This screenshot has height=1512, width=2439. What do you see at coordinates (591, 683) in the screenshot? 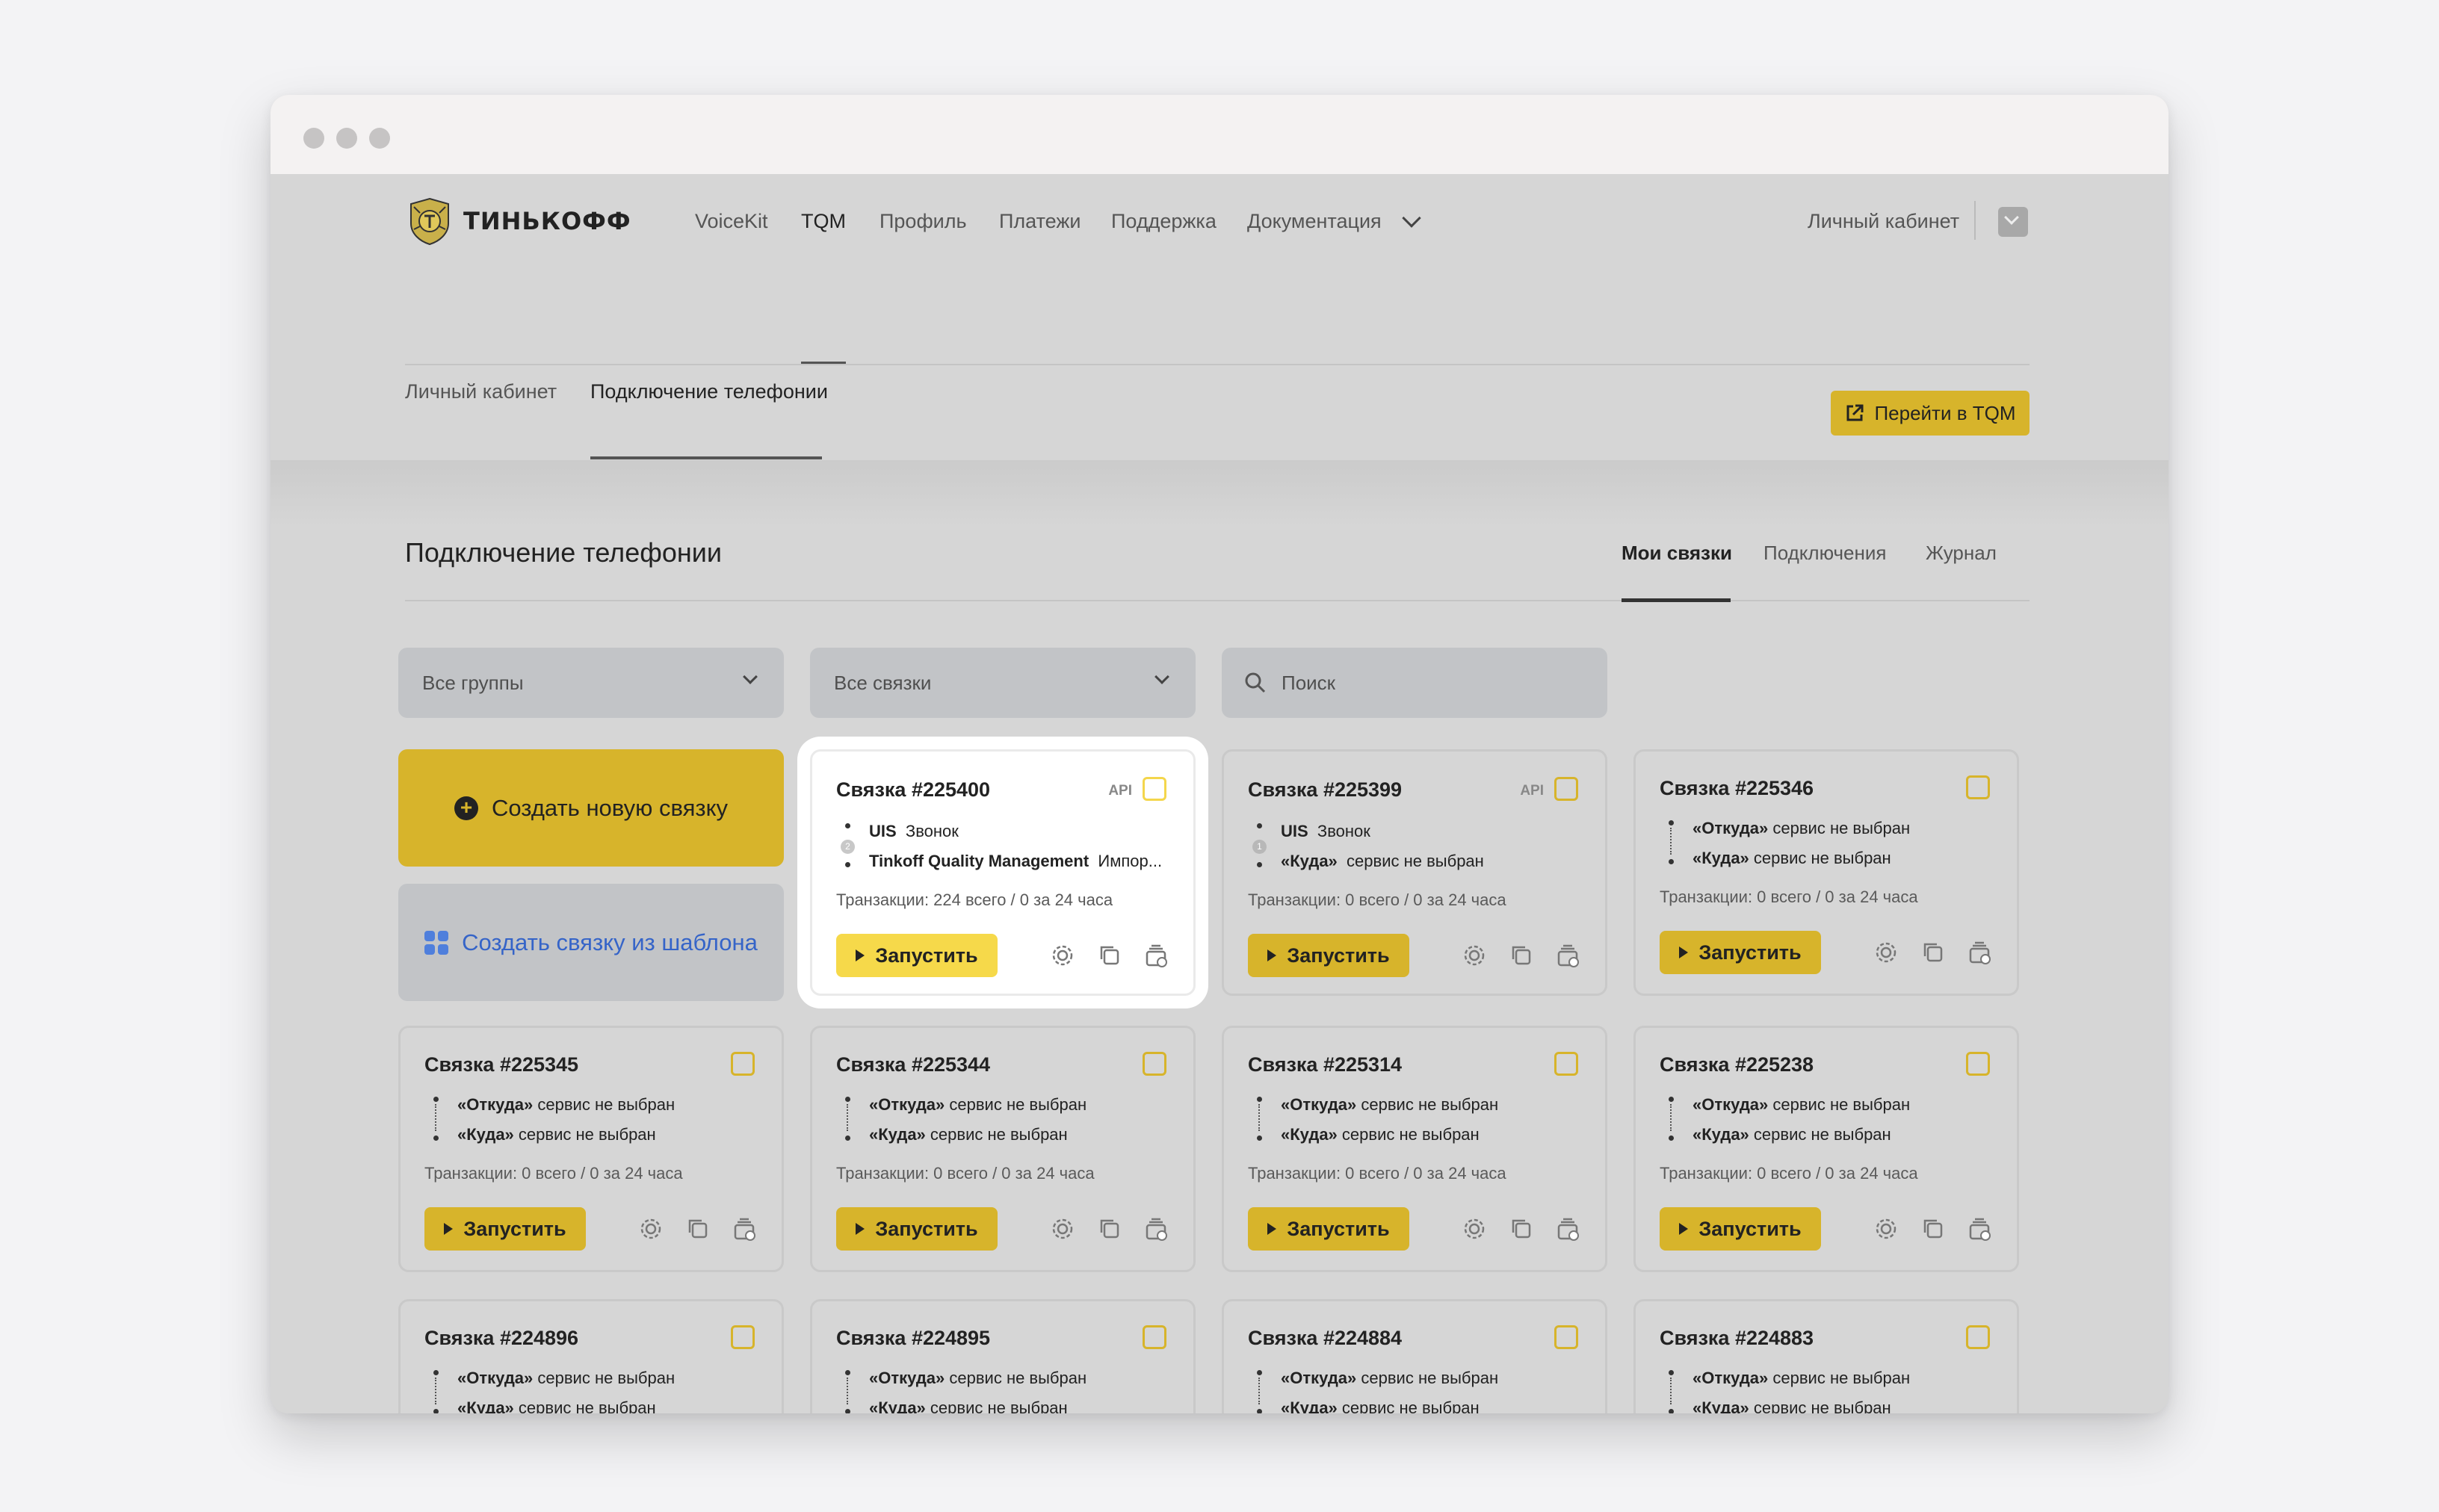
I see `groups-select: Все группы` at bounding box center [591, 683].